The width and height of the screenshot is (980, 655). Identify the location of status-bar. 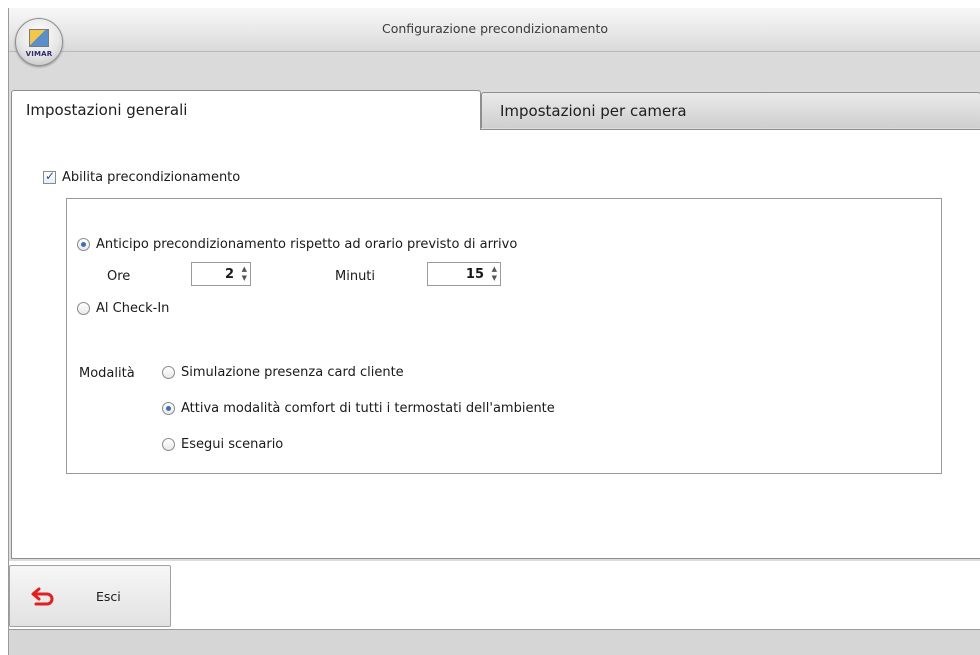
(494, 642).